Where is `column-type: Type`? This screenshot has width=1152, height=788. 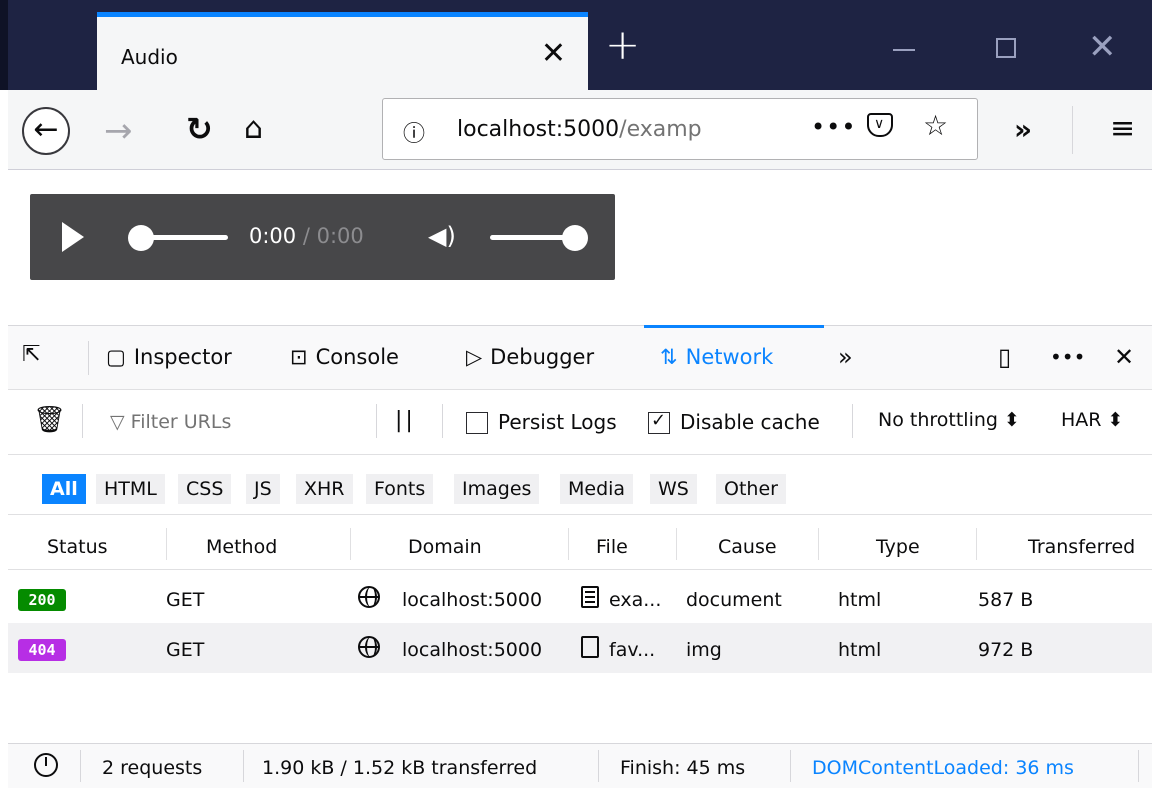 column-type: Type is located at coordinates (898, 547).